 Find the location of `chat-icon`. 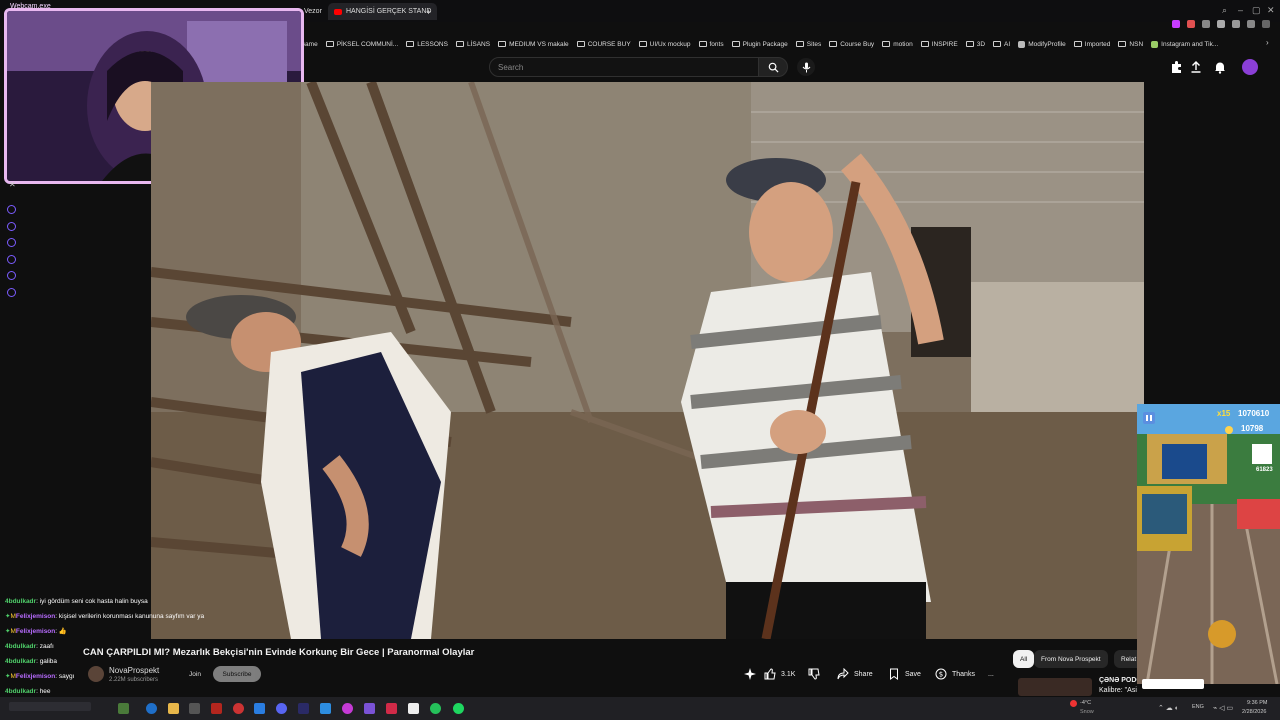

chat-icon is located at coordinates (11, 275).